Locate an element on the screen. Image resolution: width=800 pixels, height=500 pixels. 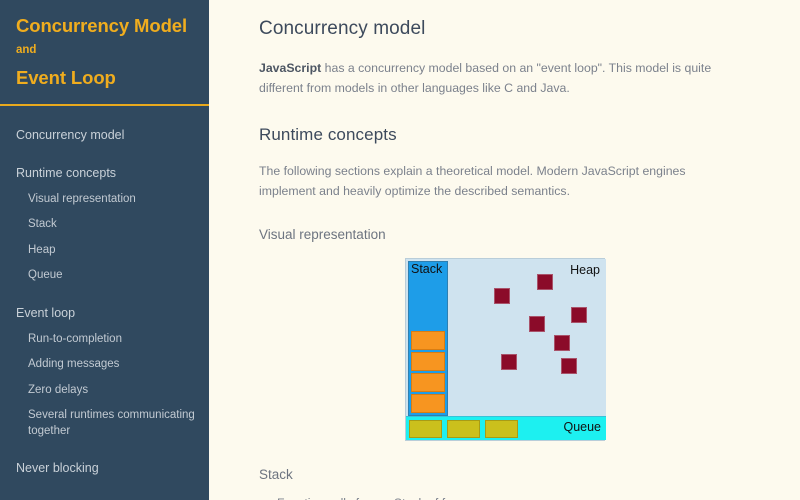
sidebar-item-event-loop: Event loop is located at coordinates (104, 313).